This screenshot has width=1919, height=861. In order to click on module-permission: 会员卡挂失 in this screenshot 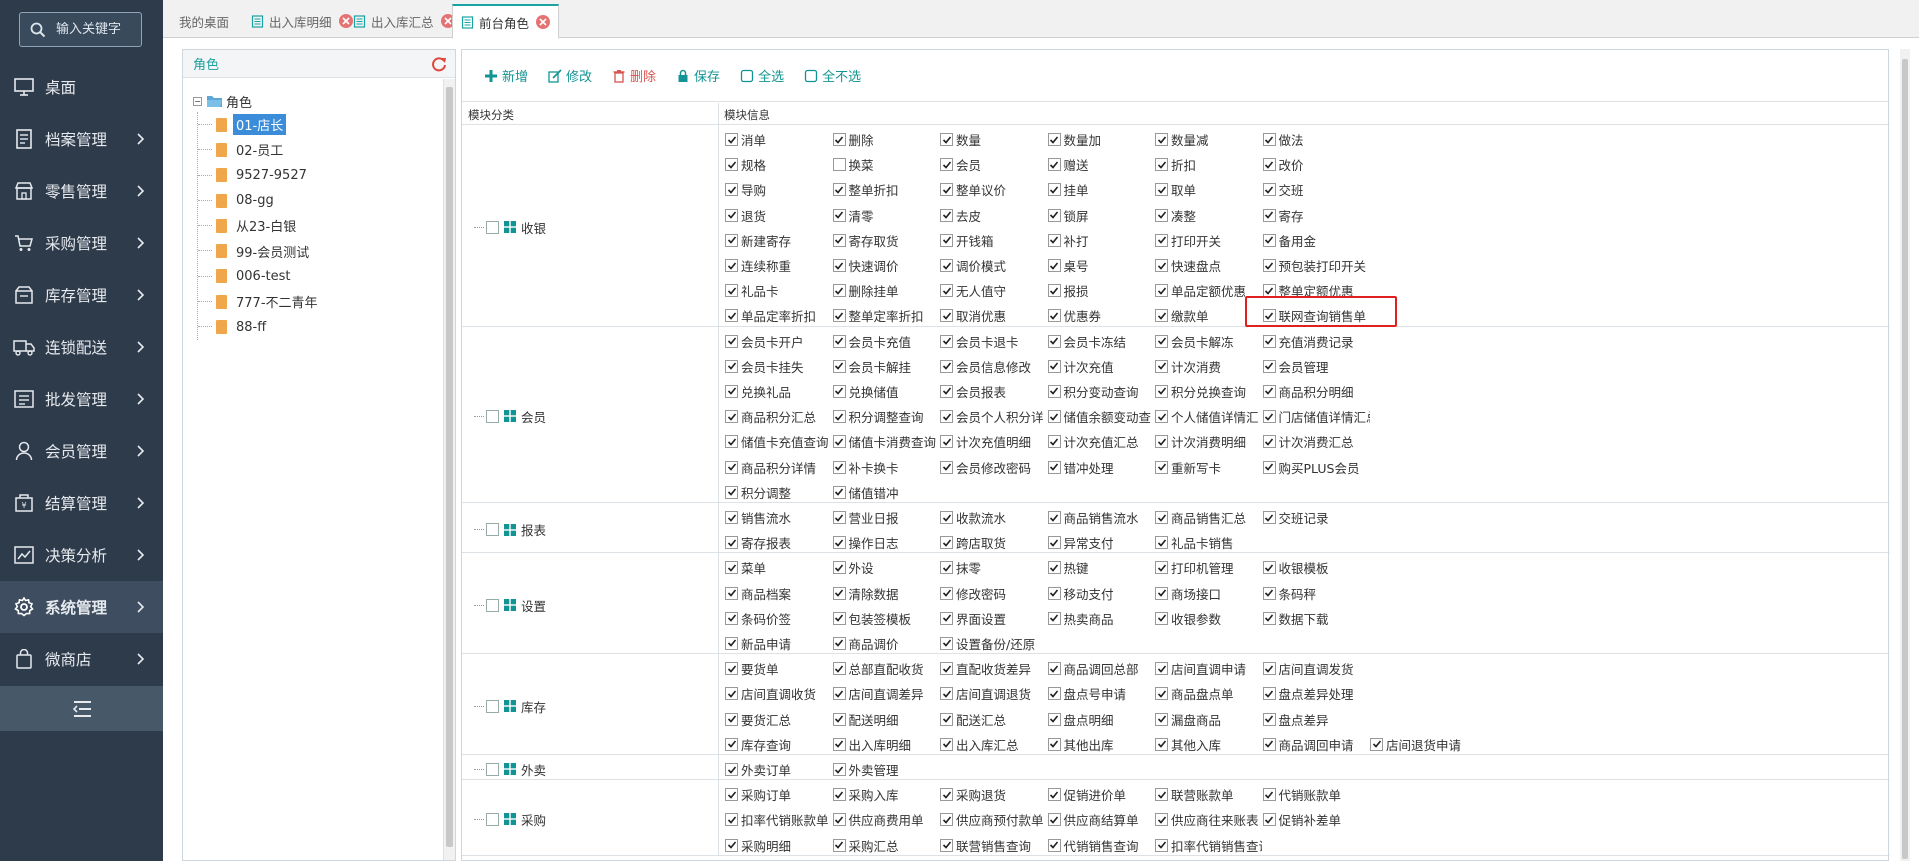, I will do `click(778, 366)`.